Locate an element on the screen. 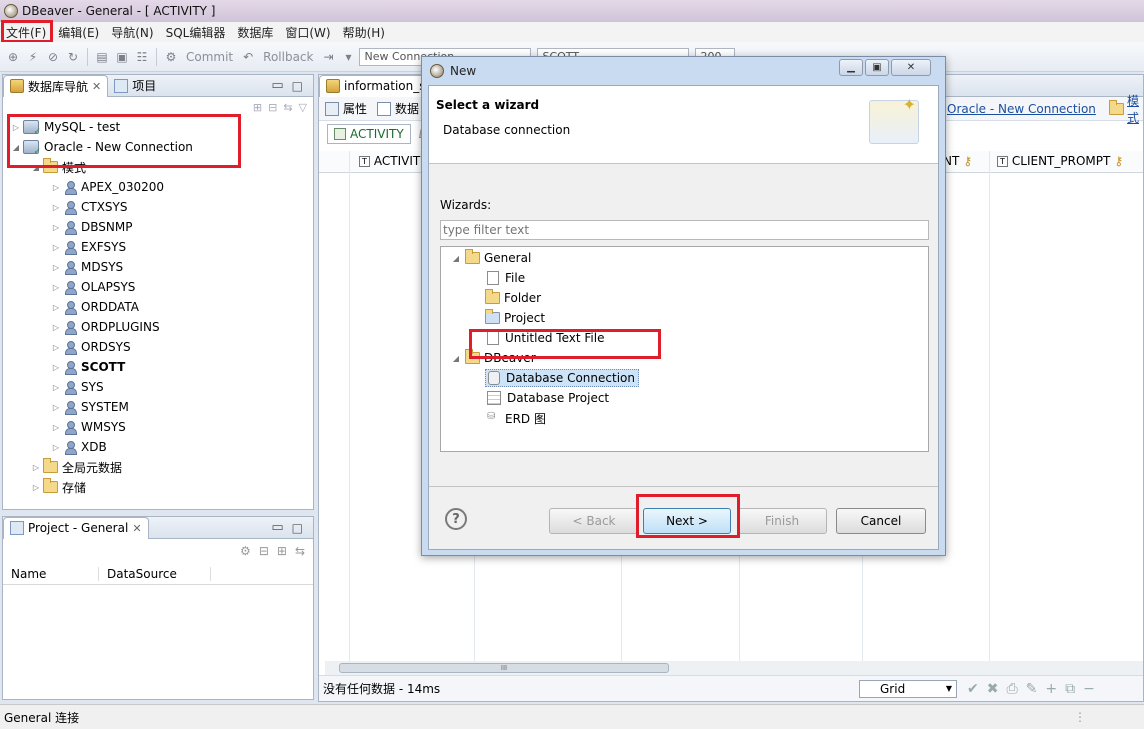 Image resolution: width=1144 pixels, height=729 pixels. tree-schema-ordplugins: ▷ ORDPLUGINS is located at coordinates (161, 327).